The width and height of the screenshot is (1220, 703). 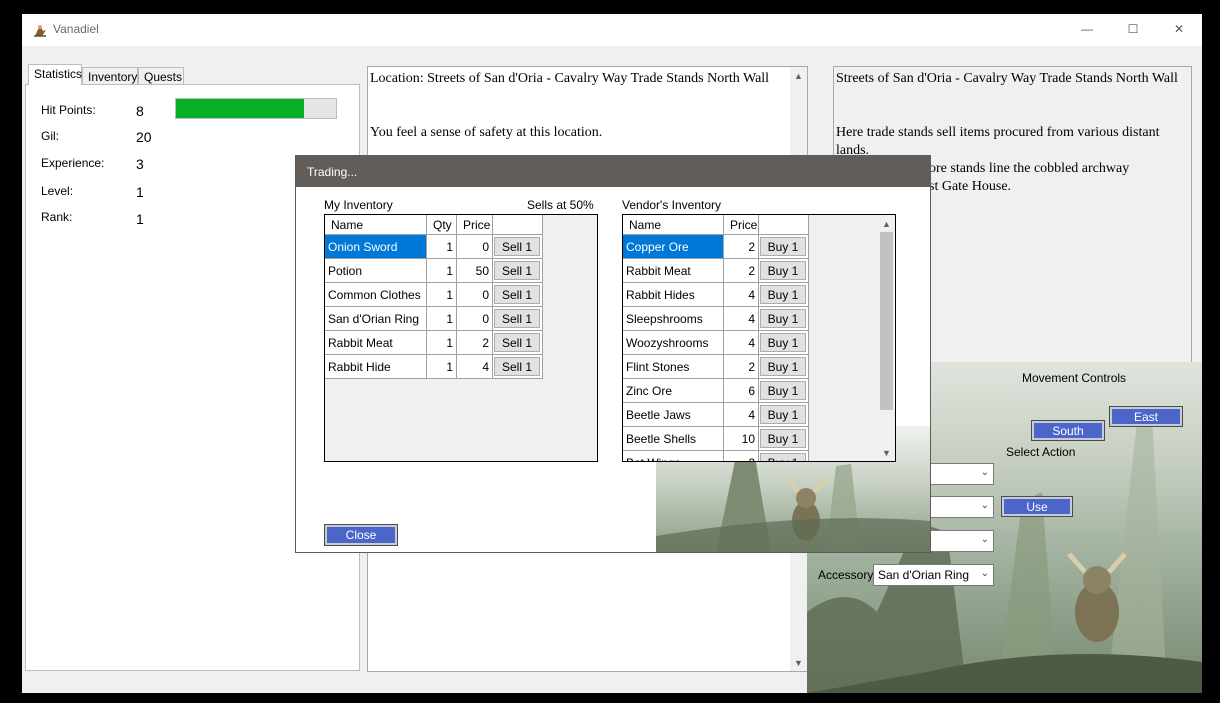 What do you see at coordinates (741, 390) in the screenshot?
I see `item-price-cell: 6` at bounding box center [741, 390].